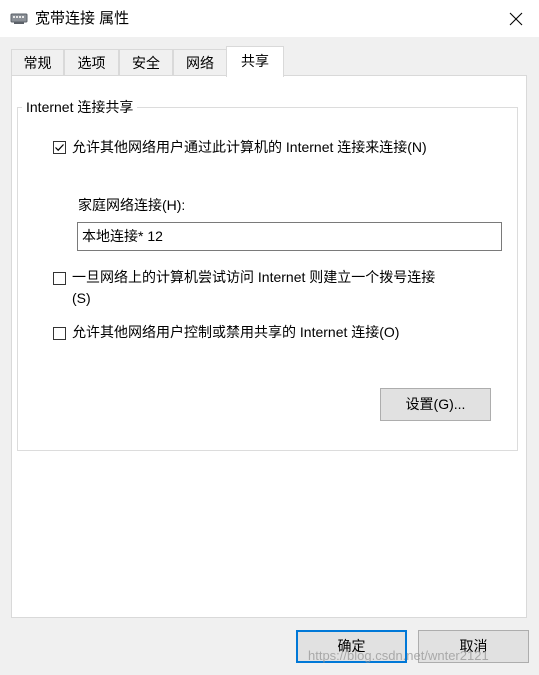  What do you see at coordinates (351, 646) in the screenshot?
I see `ok-button: 确定` at bounding box center [351, 646].